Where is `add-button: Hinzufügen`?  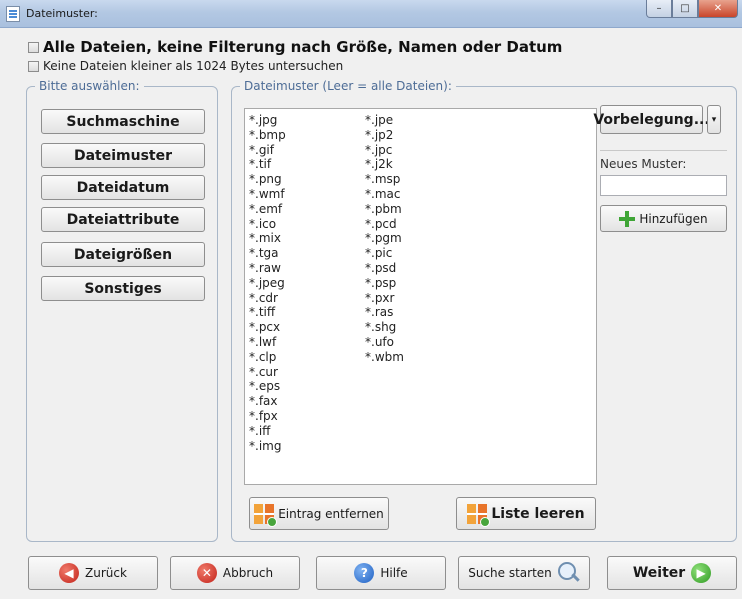
add-button: Hinzufügen is located at coordinates (663, 218).